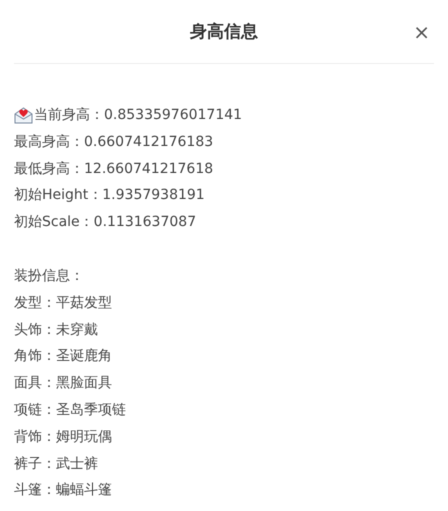  What do you see at coordinates (224, 32) in the screenshot?
I see `dialog-title: 身高信息` at bounding box center [224, 32].